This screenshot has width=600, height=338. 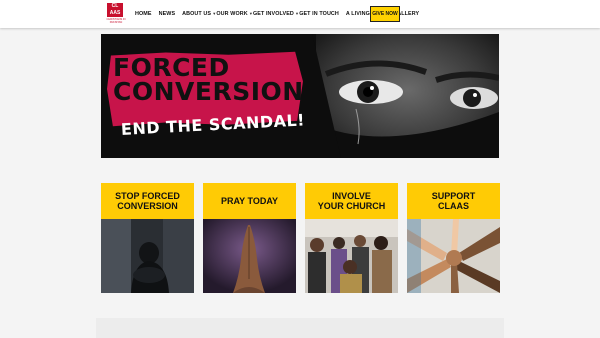 I want to click on card-line2: CLAAS, so click(x=453, y=206).